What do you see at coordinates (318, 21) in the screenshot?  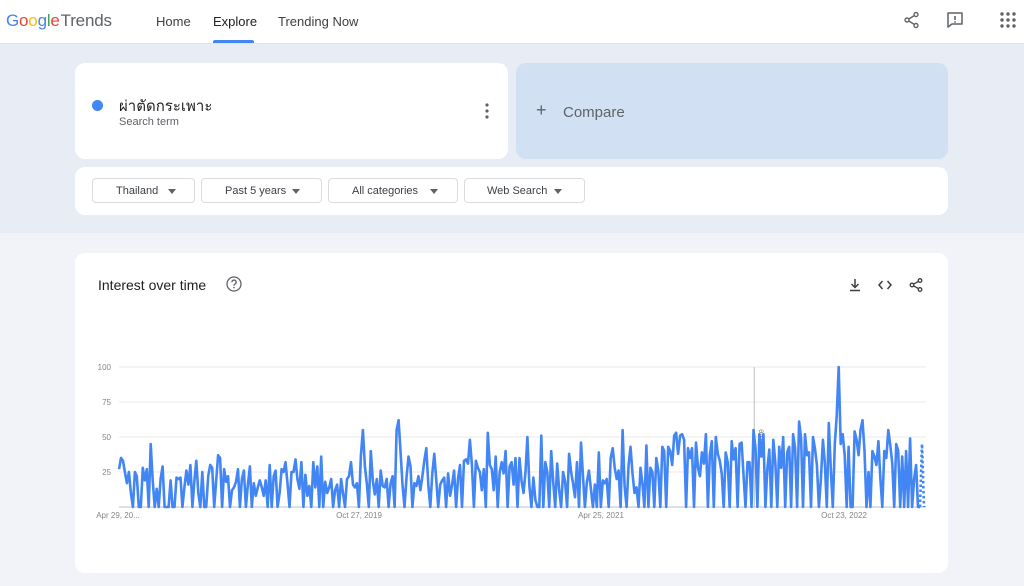 I see `nav-trending-now: Trending Now` at bounding box center [318, 21].